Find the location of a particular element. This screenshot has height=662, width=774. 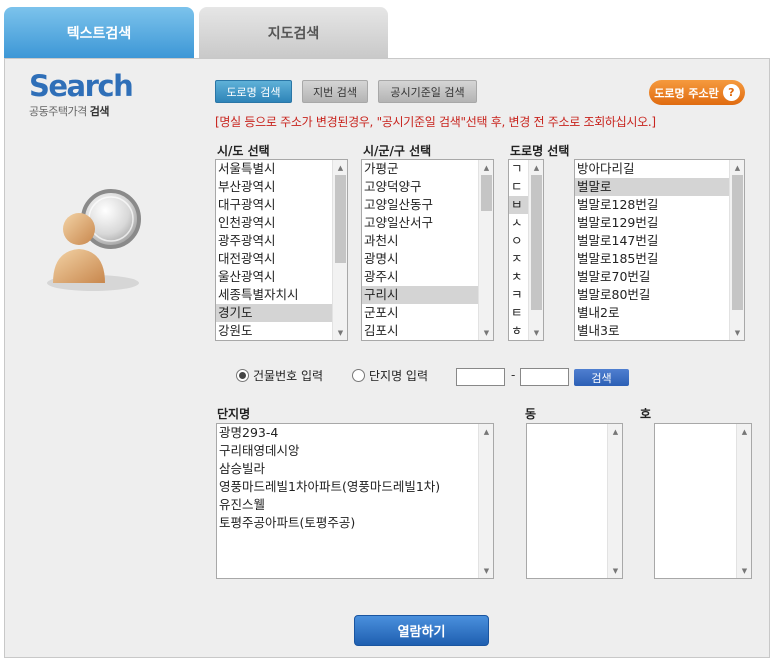

logo-subtitle-bold: 검색 is located at coordinates (99, 111).